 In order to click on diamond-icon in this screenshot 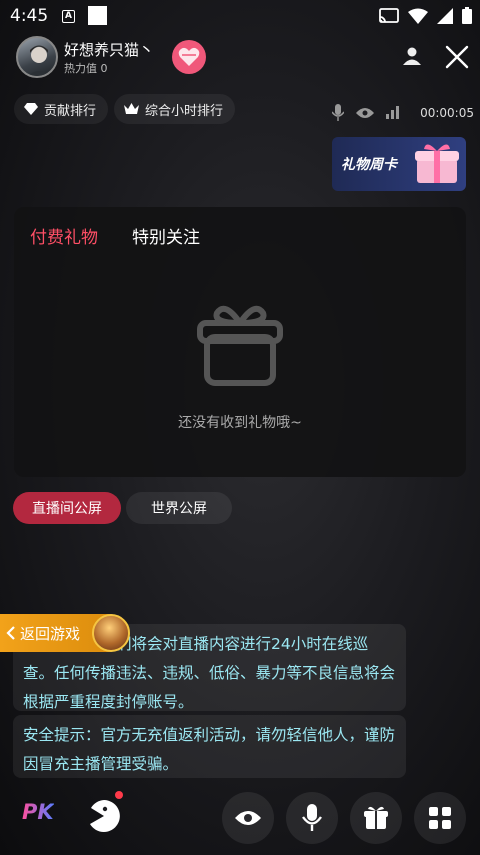, I will do `click(31, 109)`.